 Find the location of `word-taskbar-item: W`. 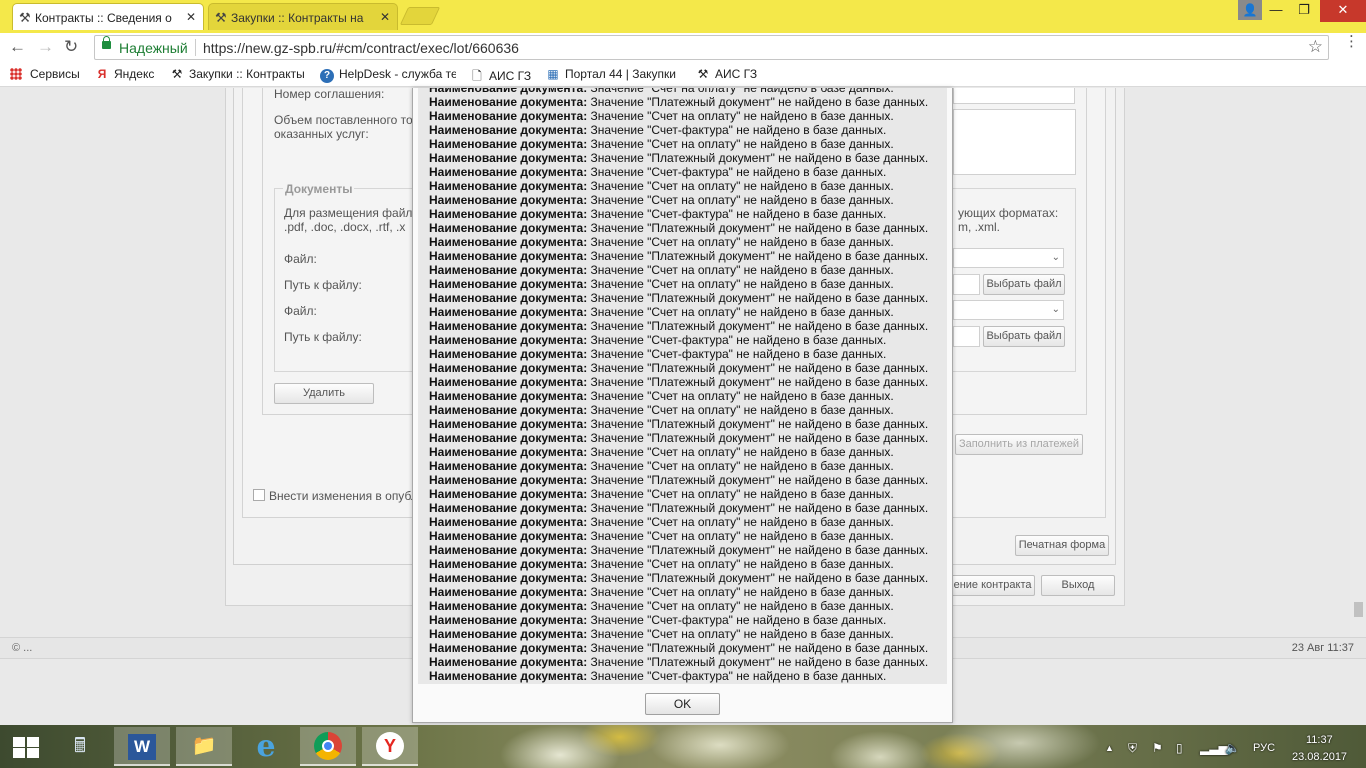

word-taskbar-item: W is located at coordinates (142, 746).